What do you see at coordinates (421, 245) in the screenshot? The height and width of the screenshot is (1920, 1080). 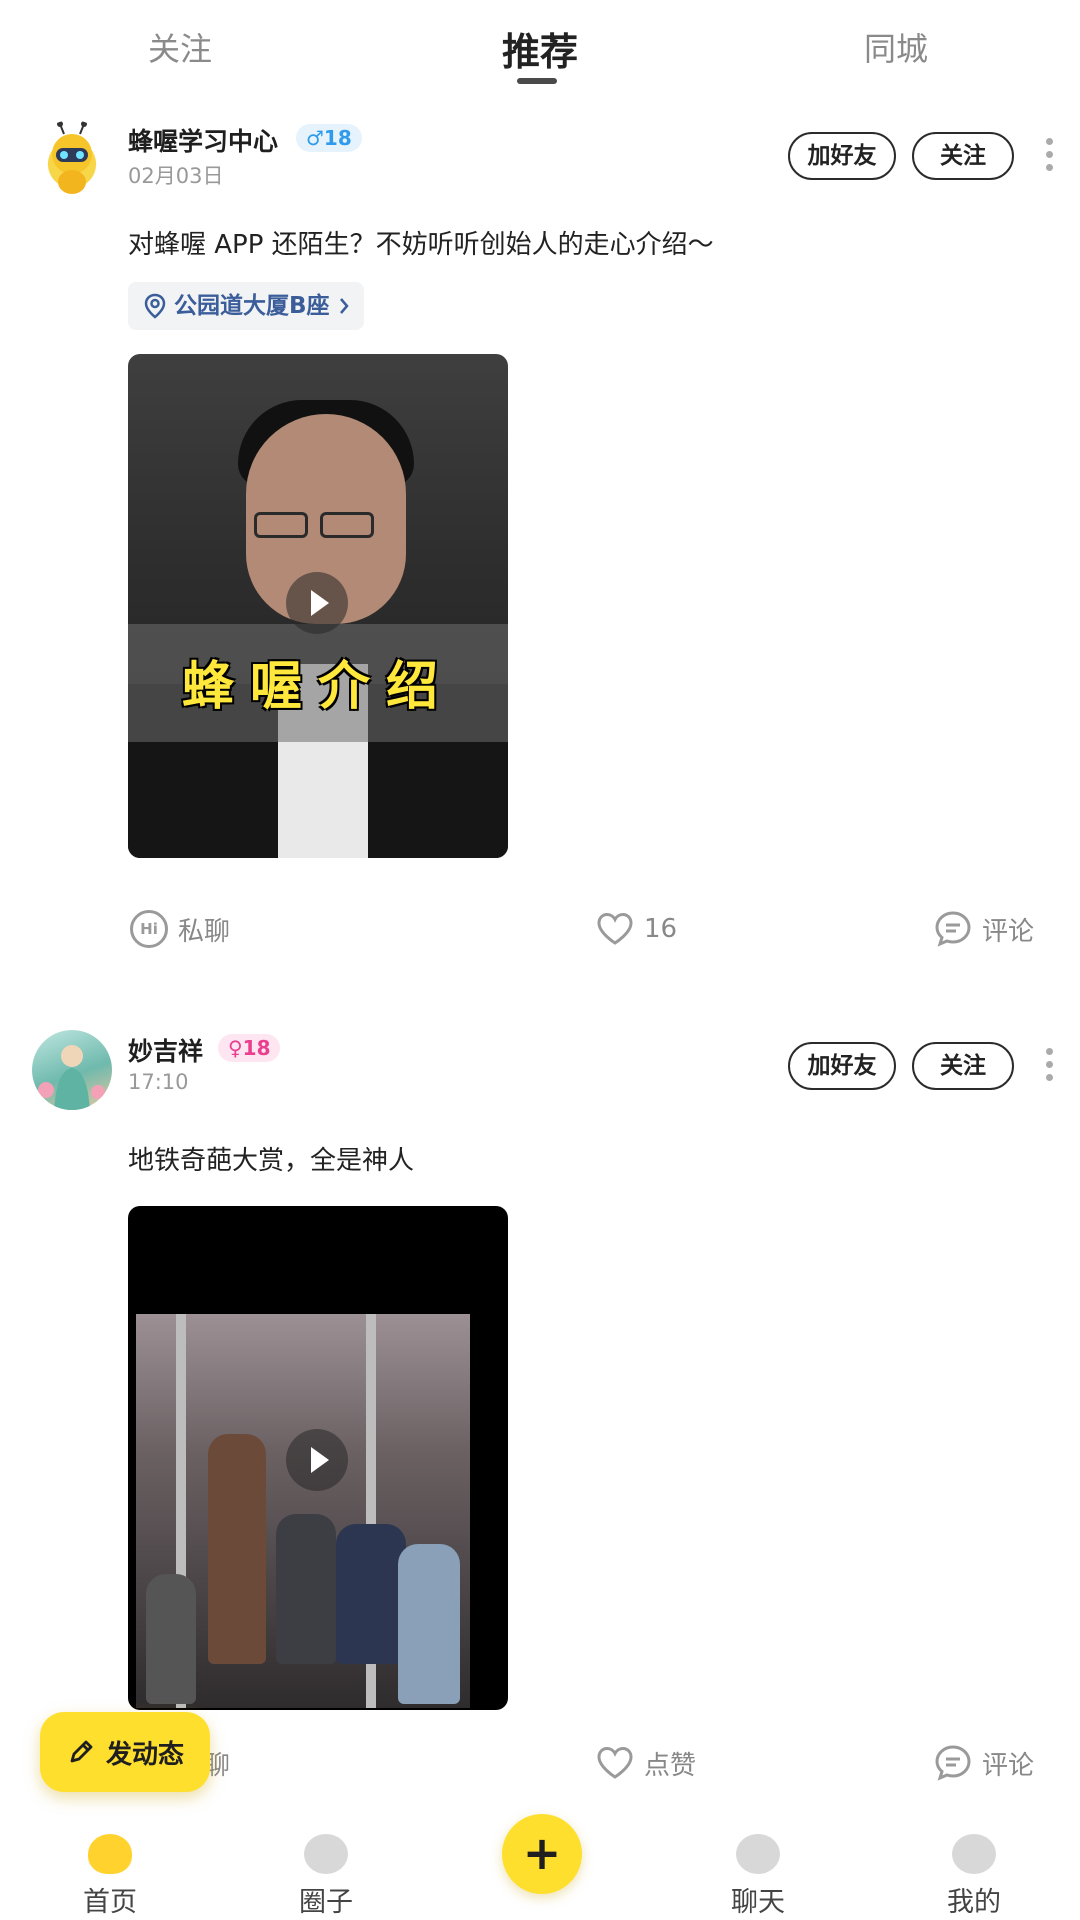 I see `post-text: 对蜂喔 APP 还陌生？不妨听听创始人的走心介绍～` at bounding box center [421, 245].